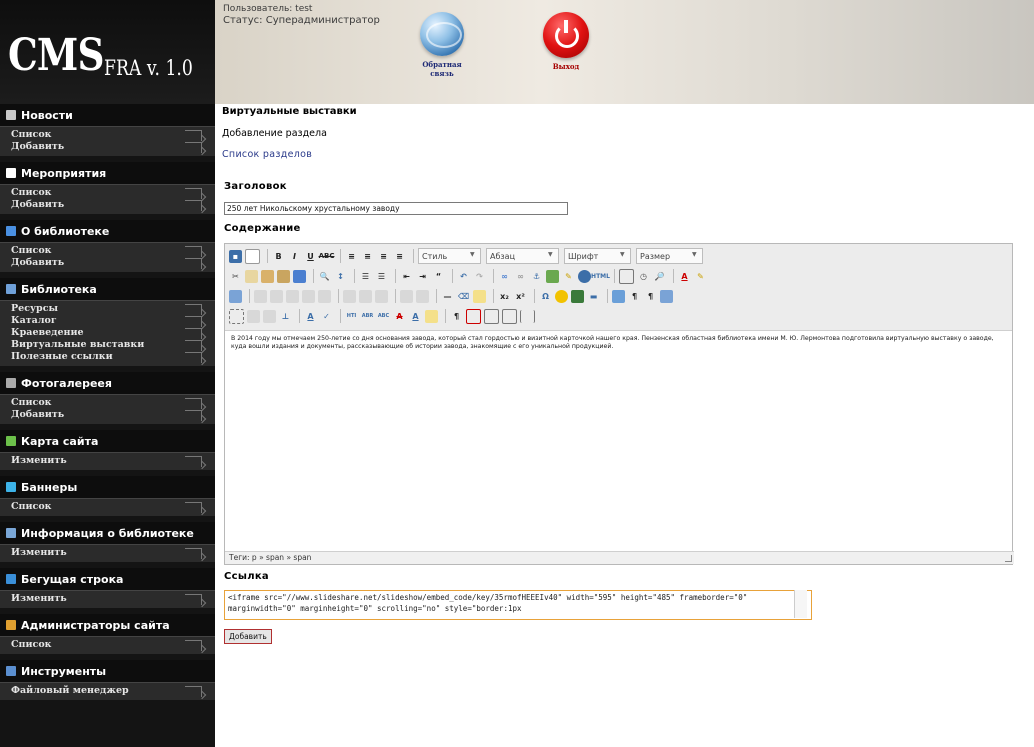 This screenshot has height=747, width=1034. What do you see at coordinates (684, 276) in the screenshot?
I see `text-color-icon: A` at bounding box center [684, 276].